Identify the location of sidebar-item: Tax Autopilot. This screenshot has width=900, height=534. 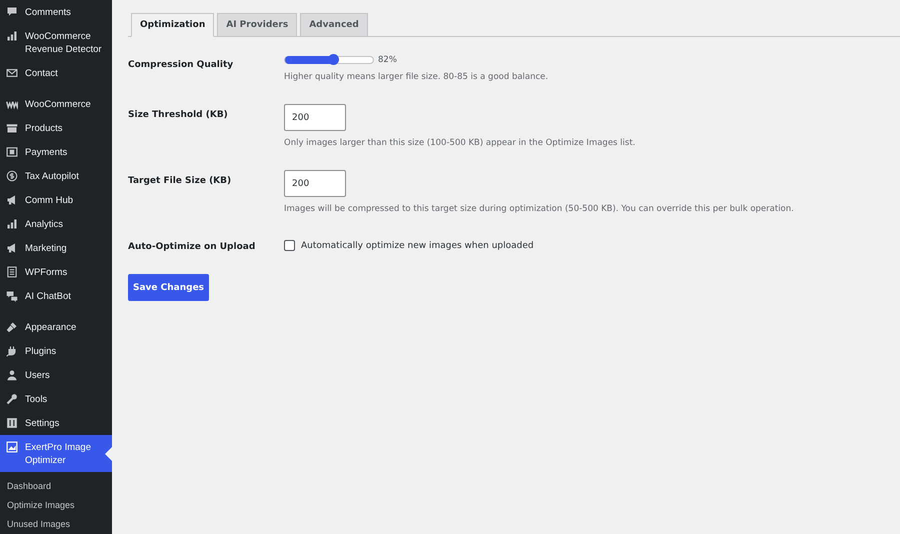
(56, 176).